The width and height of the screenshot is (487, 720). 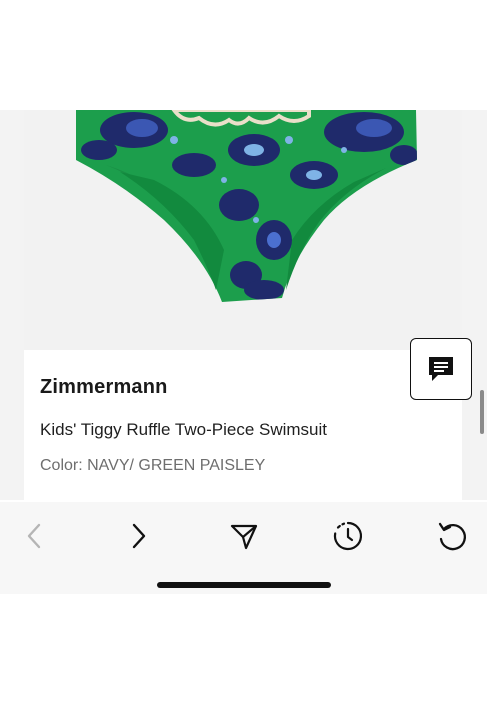 I want to click on forward-button, so click(x=139, y=536).